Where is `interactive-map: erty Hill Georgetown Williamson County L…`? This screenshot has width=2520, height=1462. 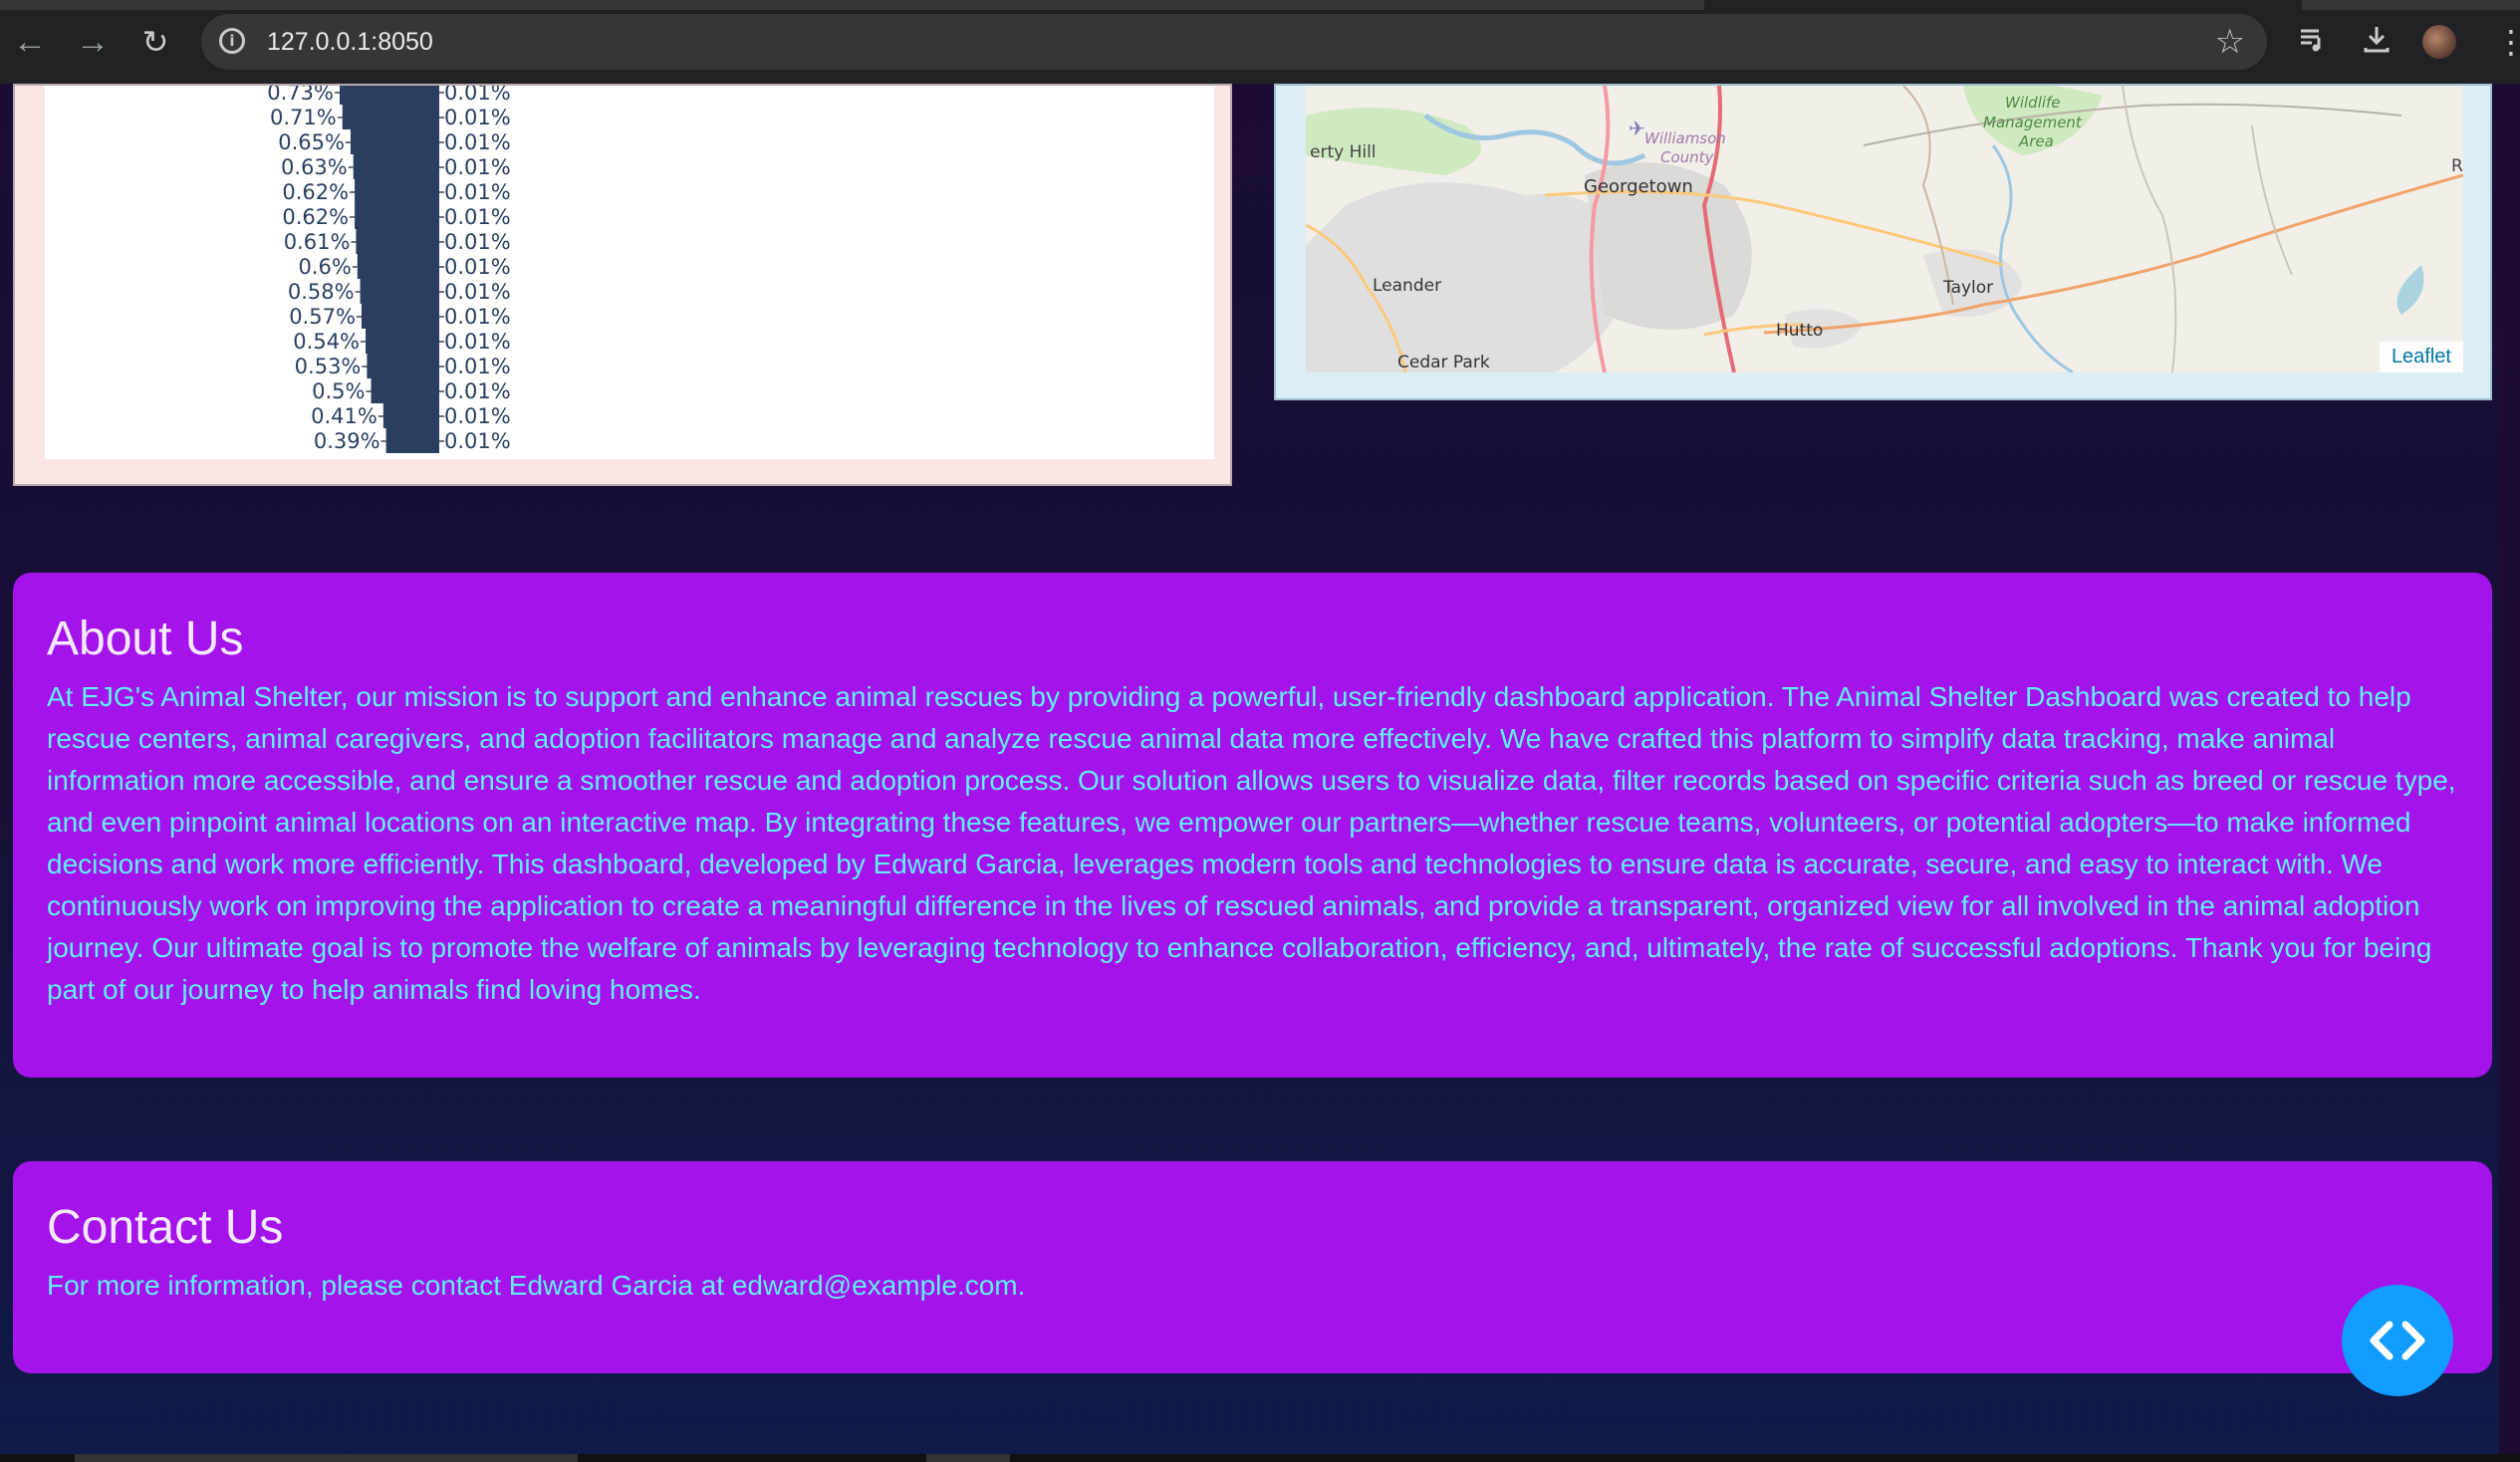 interactive-map: erty Hill Georgetown Williamson County L… is located at coordinates (1884, 229).